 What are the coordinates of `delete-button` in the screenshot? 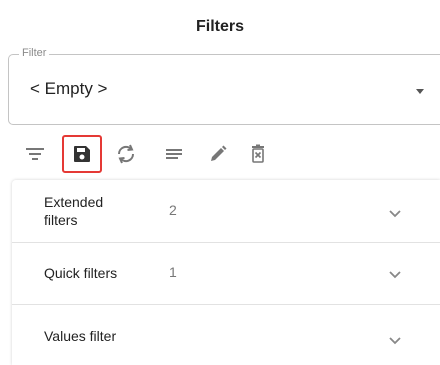 It's located at (258, 154).